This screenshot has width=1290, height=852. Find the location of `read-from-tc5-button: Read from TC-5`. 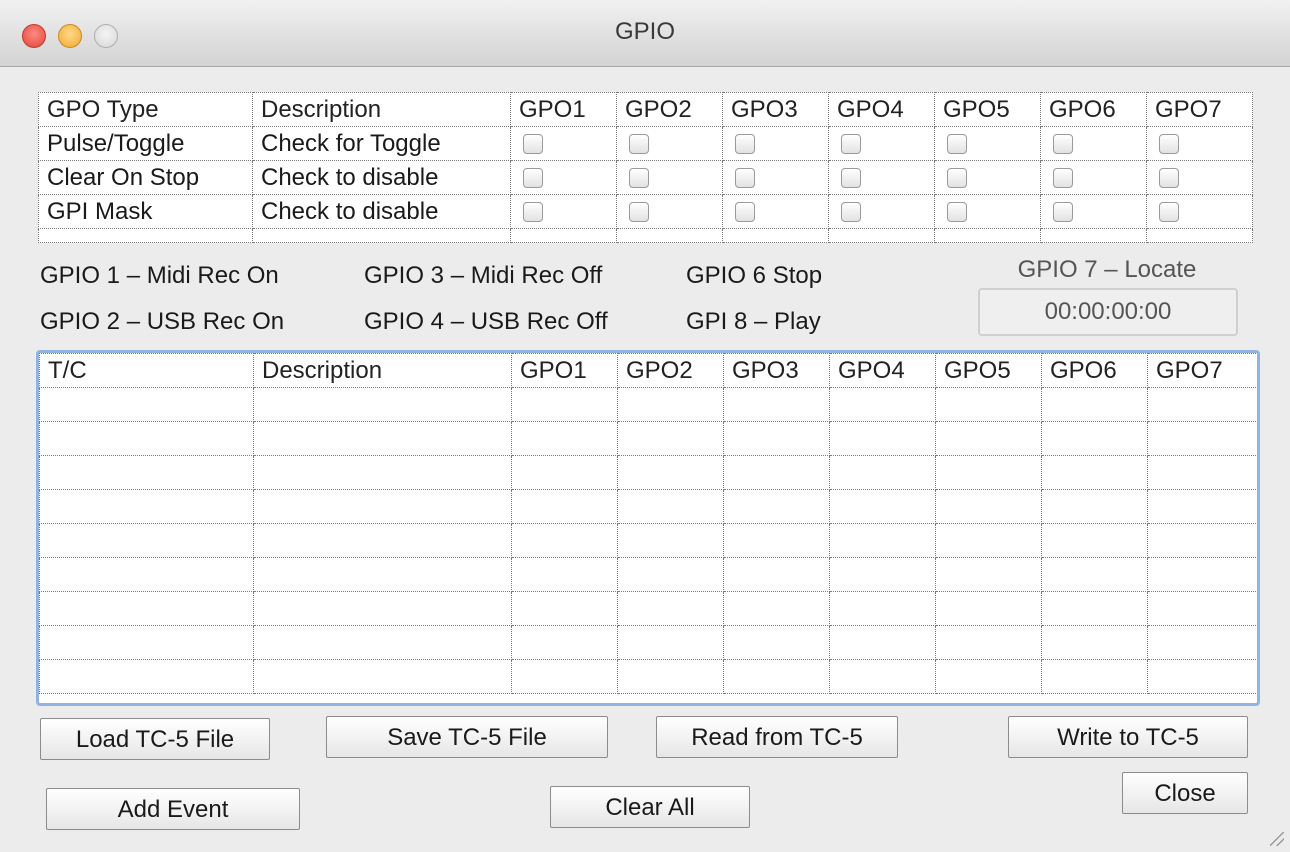

read-from-tc5-button: Read from TC-5 is located at coordinates (777, 737).